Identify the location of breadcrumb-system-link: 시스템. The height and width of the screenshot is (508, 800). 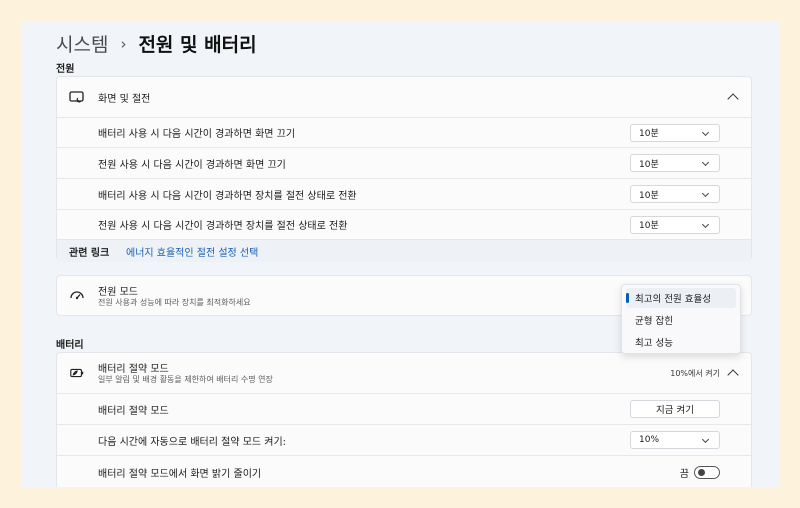
(82, 43).